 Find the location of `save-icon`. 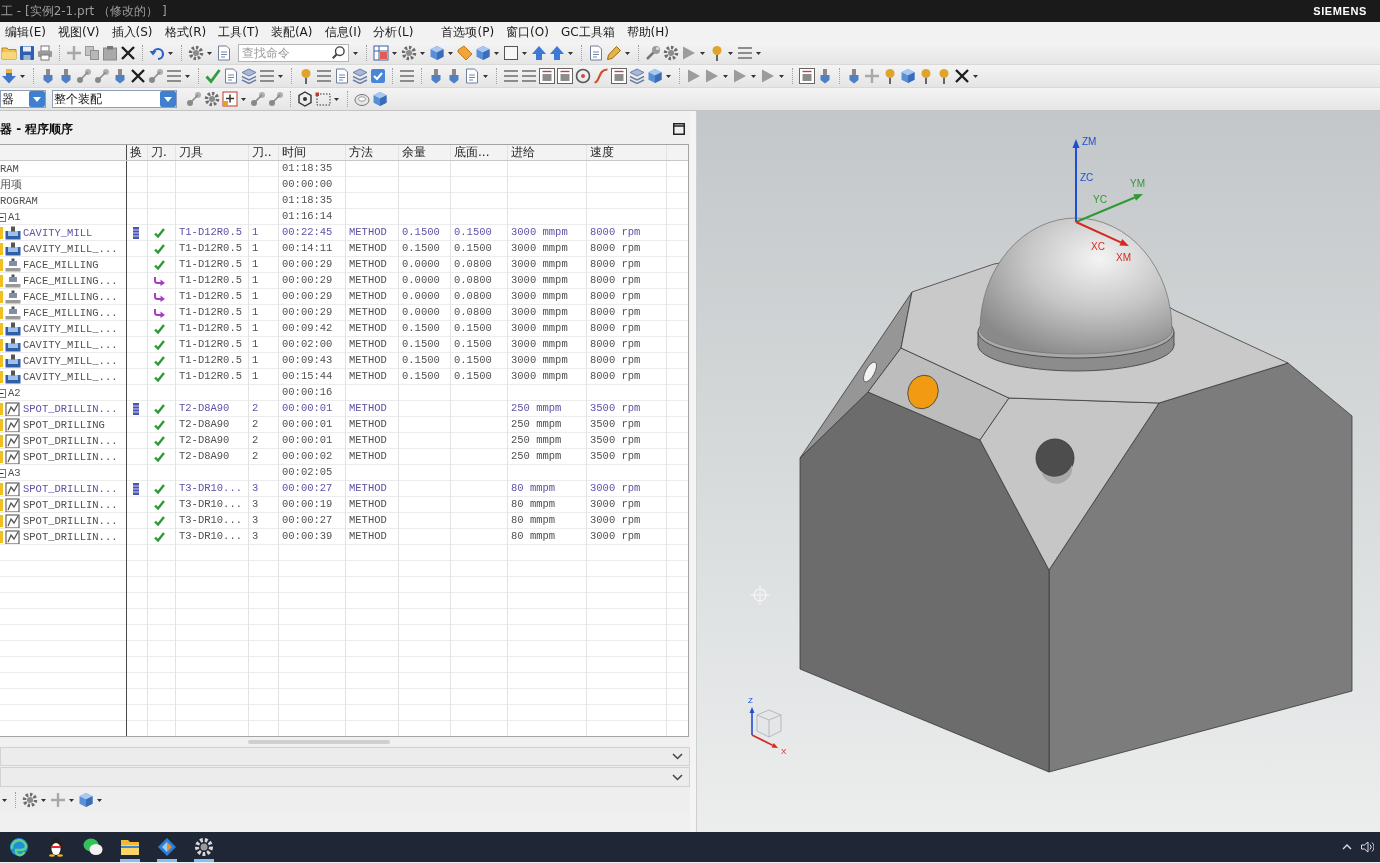

save-icon is located at coordinates (27, 53).